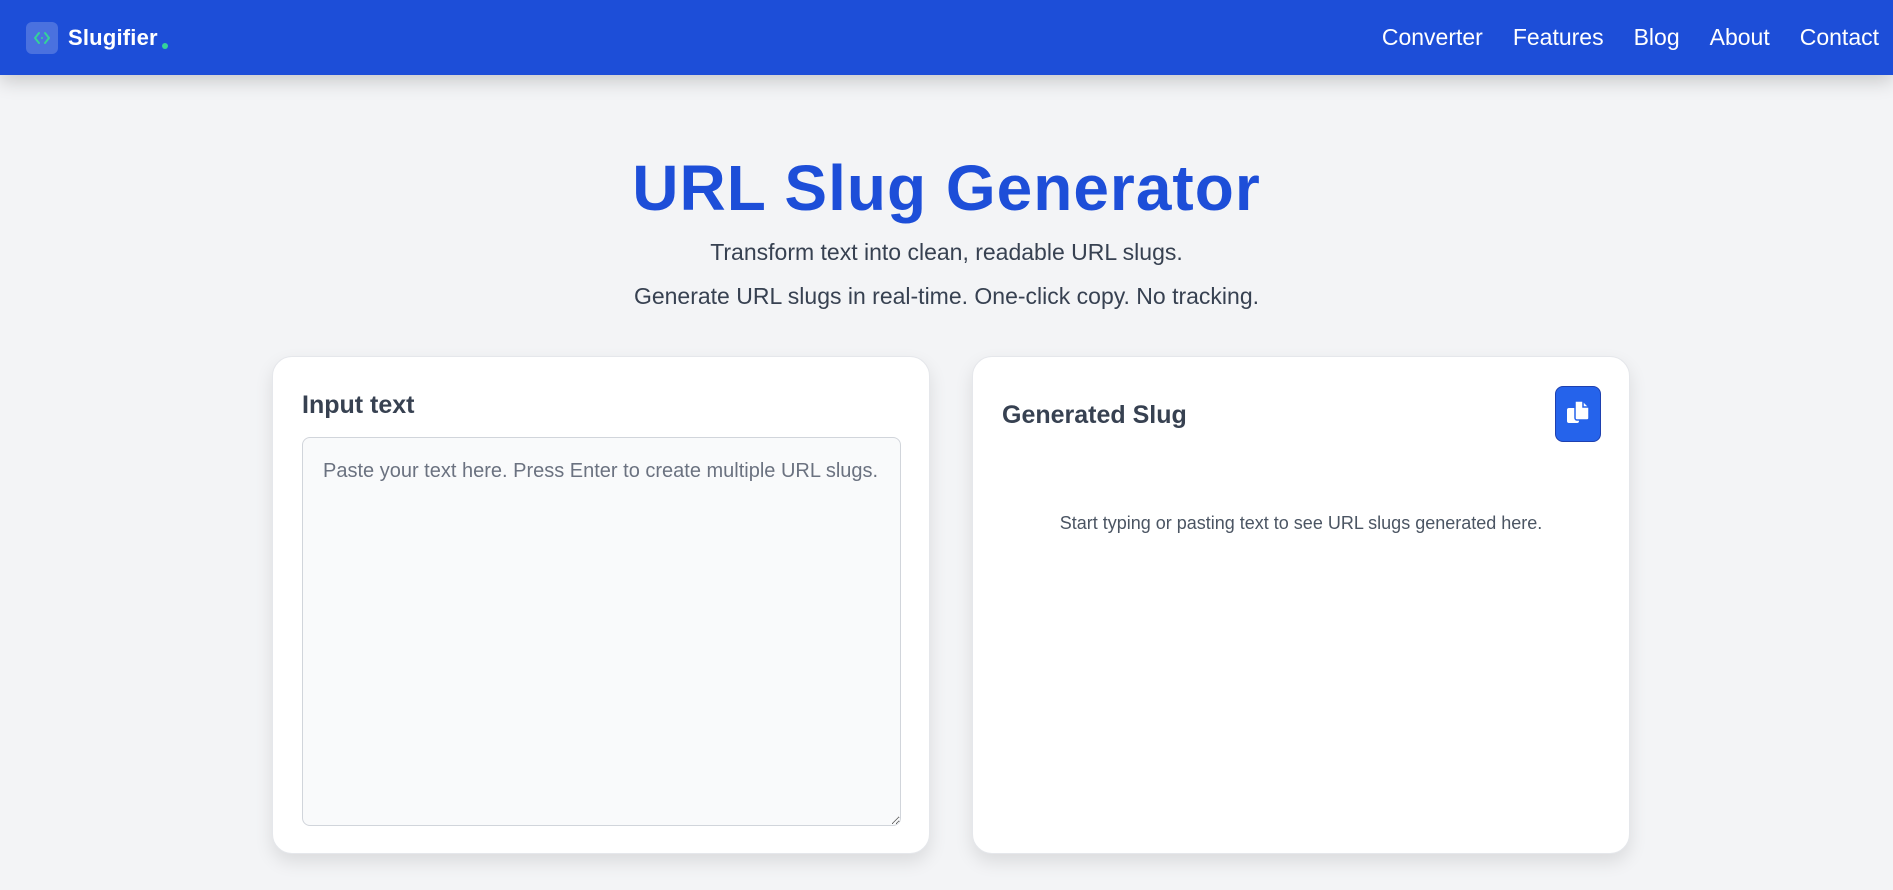 This screenshot has height=890, width=1893. I want to click on input-card-heading: Input text, so click(358, 405).